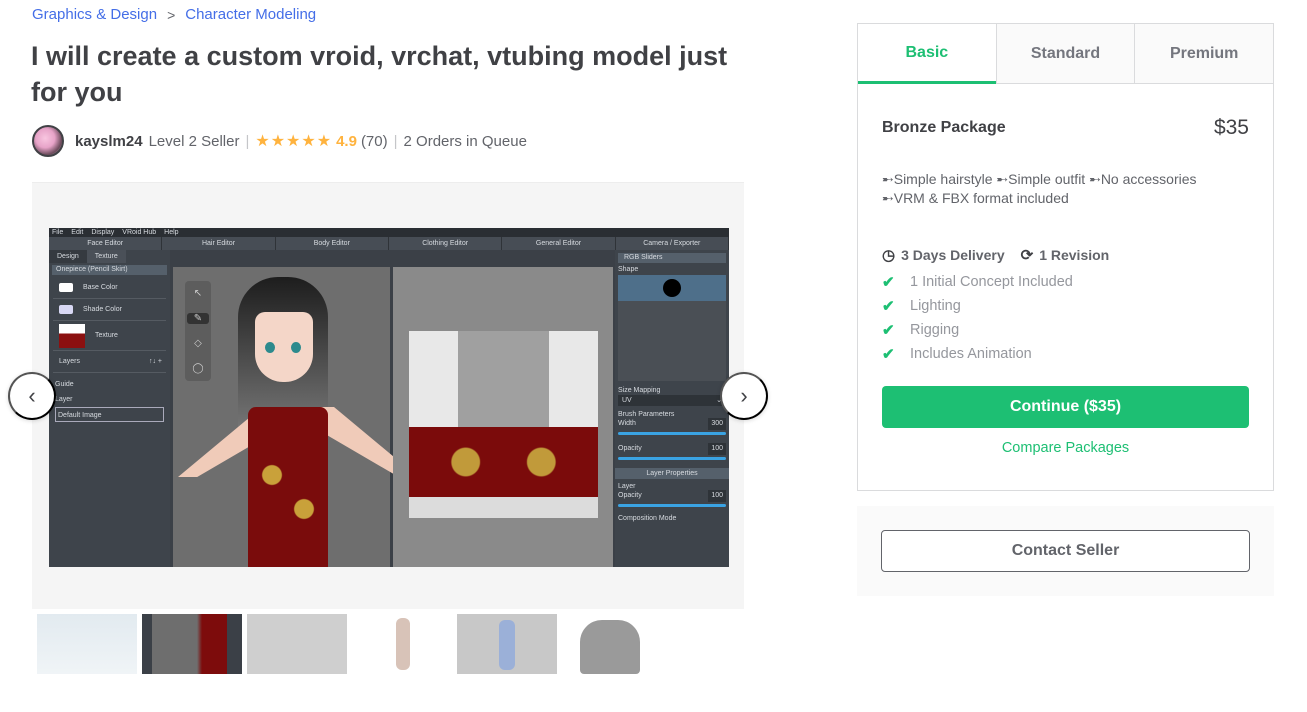 The width and height of the screenshot is (1307, 712). Describe the element at coordinates (672, 433) in the screenshot. I see `width-slider` at that location.